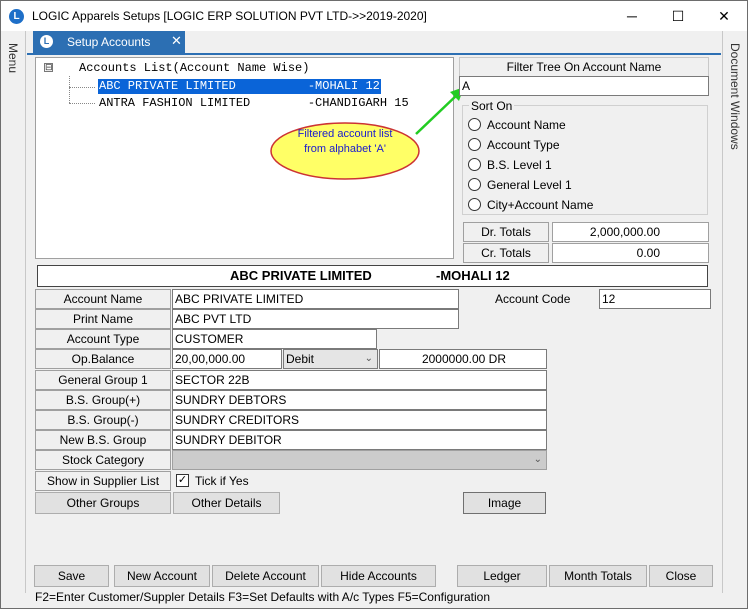  I want to click on menu-rail-label: Menu, so click(13, 58).